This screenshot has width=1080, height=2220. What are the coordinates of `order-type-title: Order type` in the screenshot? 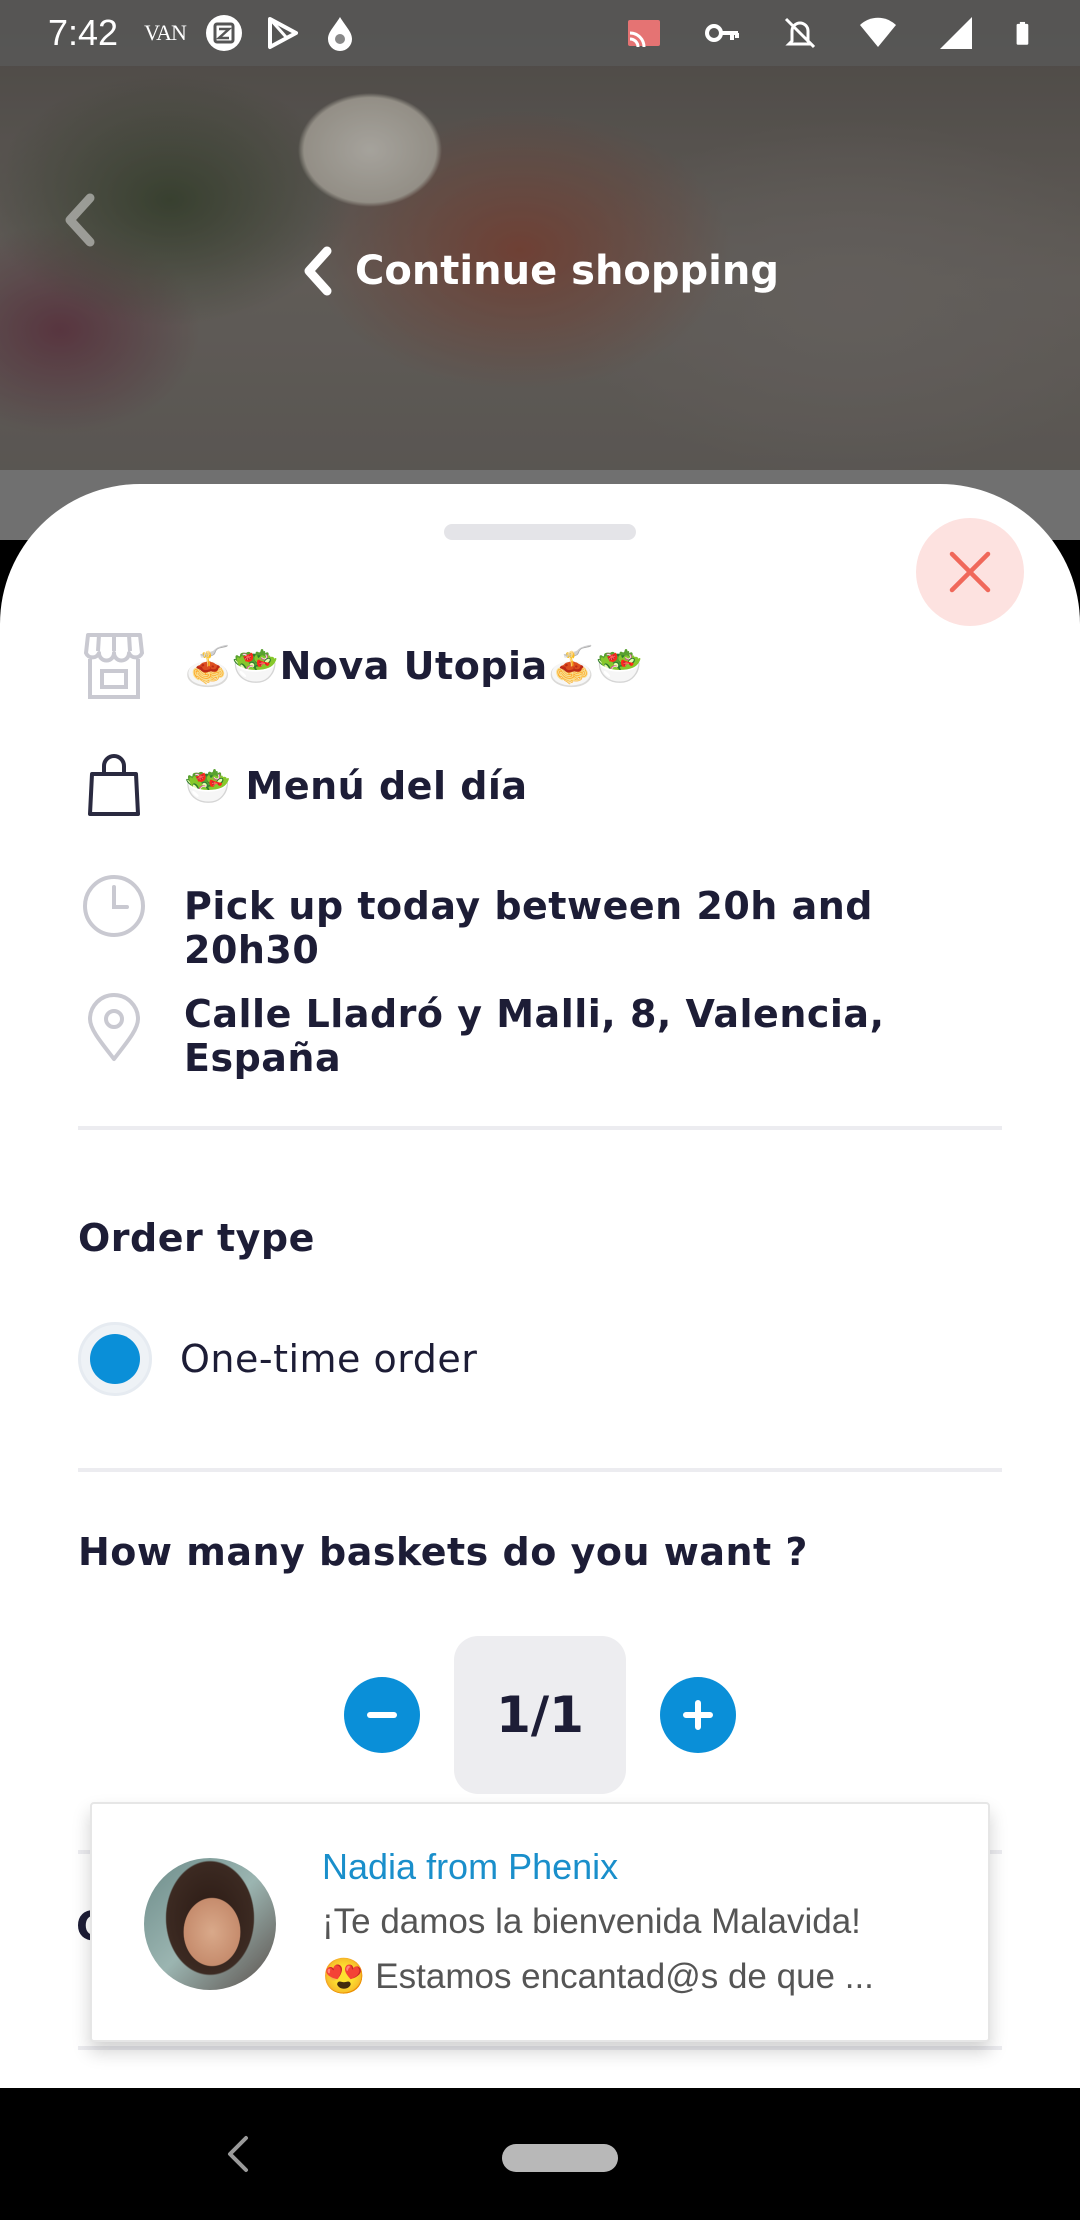 It's located at (196, 1238).